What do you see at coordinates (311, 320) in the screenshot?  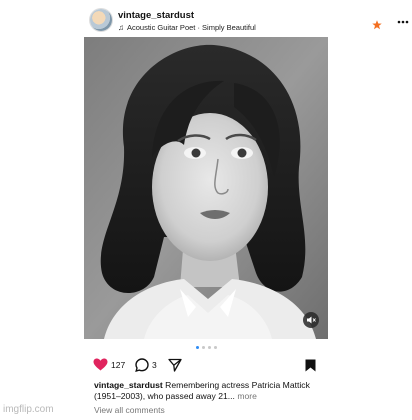 I see `muted-speaker-icon` at bounding box center [311, 320].